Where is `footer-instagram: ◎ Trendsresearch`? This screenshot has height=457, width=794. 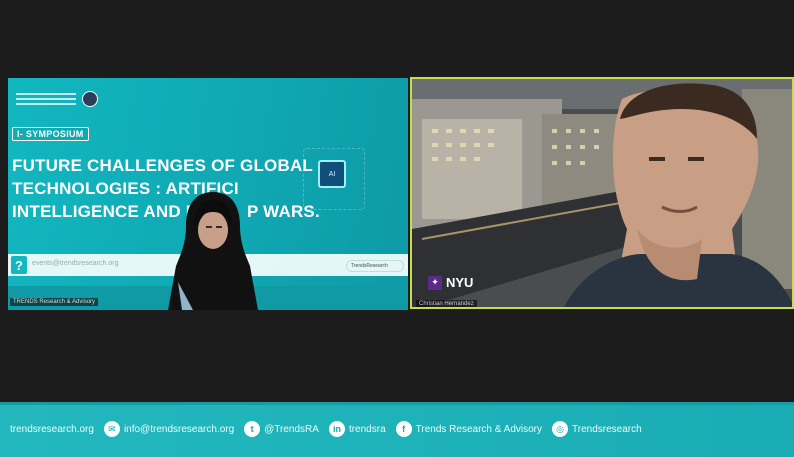
footer-instagram: ◎ Trendsresearch is located at coordinates (597, 429).